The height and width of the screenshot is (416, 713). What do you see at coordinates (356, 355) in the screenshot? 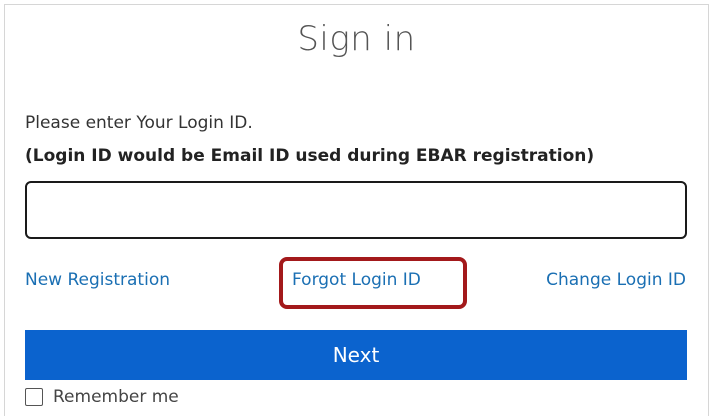
I see `next-button: Next` at bounding box center [356, 355].